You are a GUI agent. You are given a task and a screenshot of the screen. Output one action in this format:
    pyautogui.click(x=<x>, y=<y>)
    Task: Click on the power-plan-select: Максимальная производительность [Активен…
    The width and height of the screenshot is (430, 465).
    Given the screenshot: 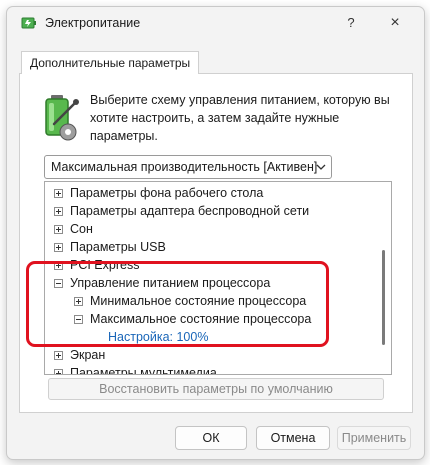 What is the action you would take?
    pyautogui.click(x=188, y=167)
    